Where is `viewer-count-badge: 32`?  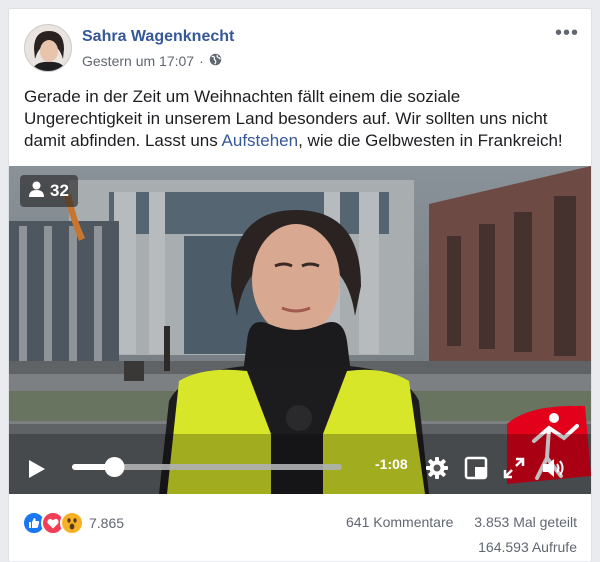
viewer-count-badge: 32 is located at coordinates (49, 191).